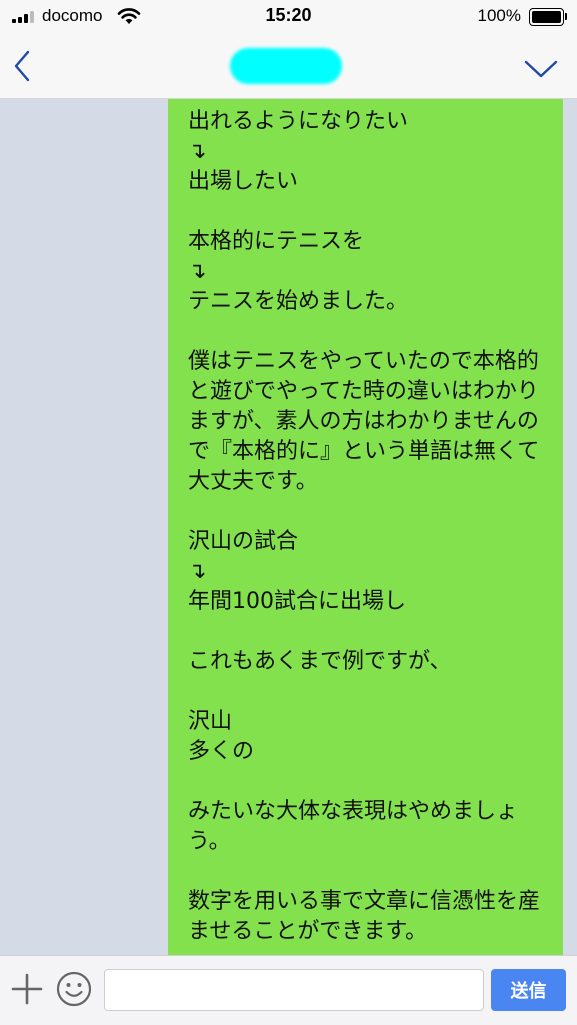 This screenshot has height=1025, width=577. I want to click on input-bar: 送信, so click(288, 990).